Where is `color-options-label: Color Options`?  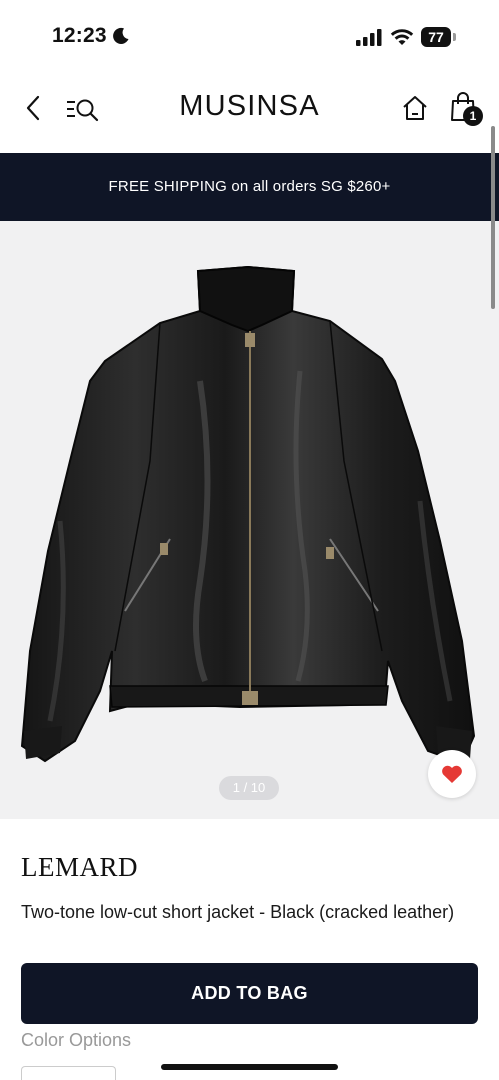
color-options-label: Color Options is located at coordinates (76, 1040).